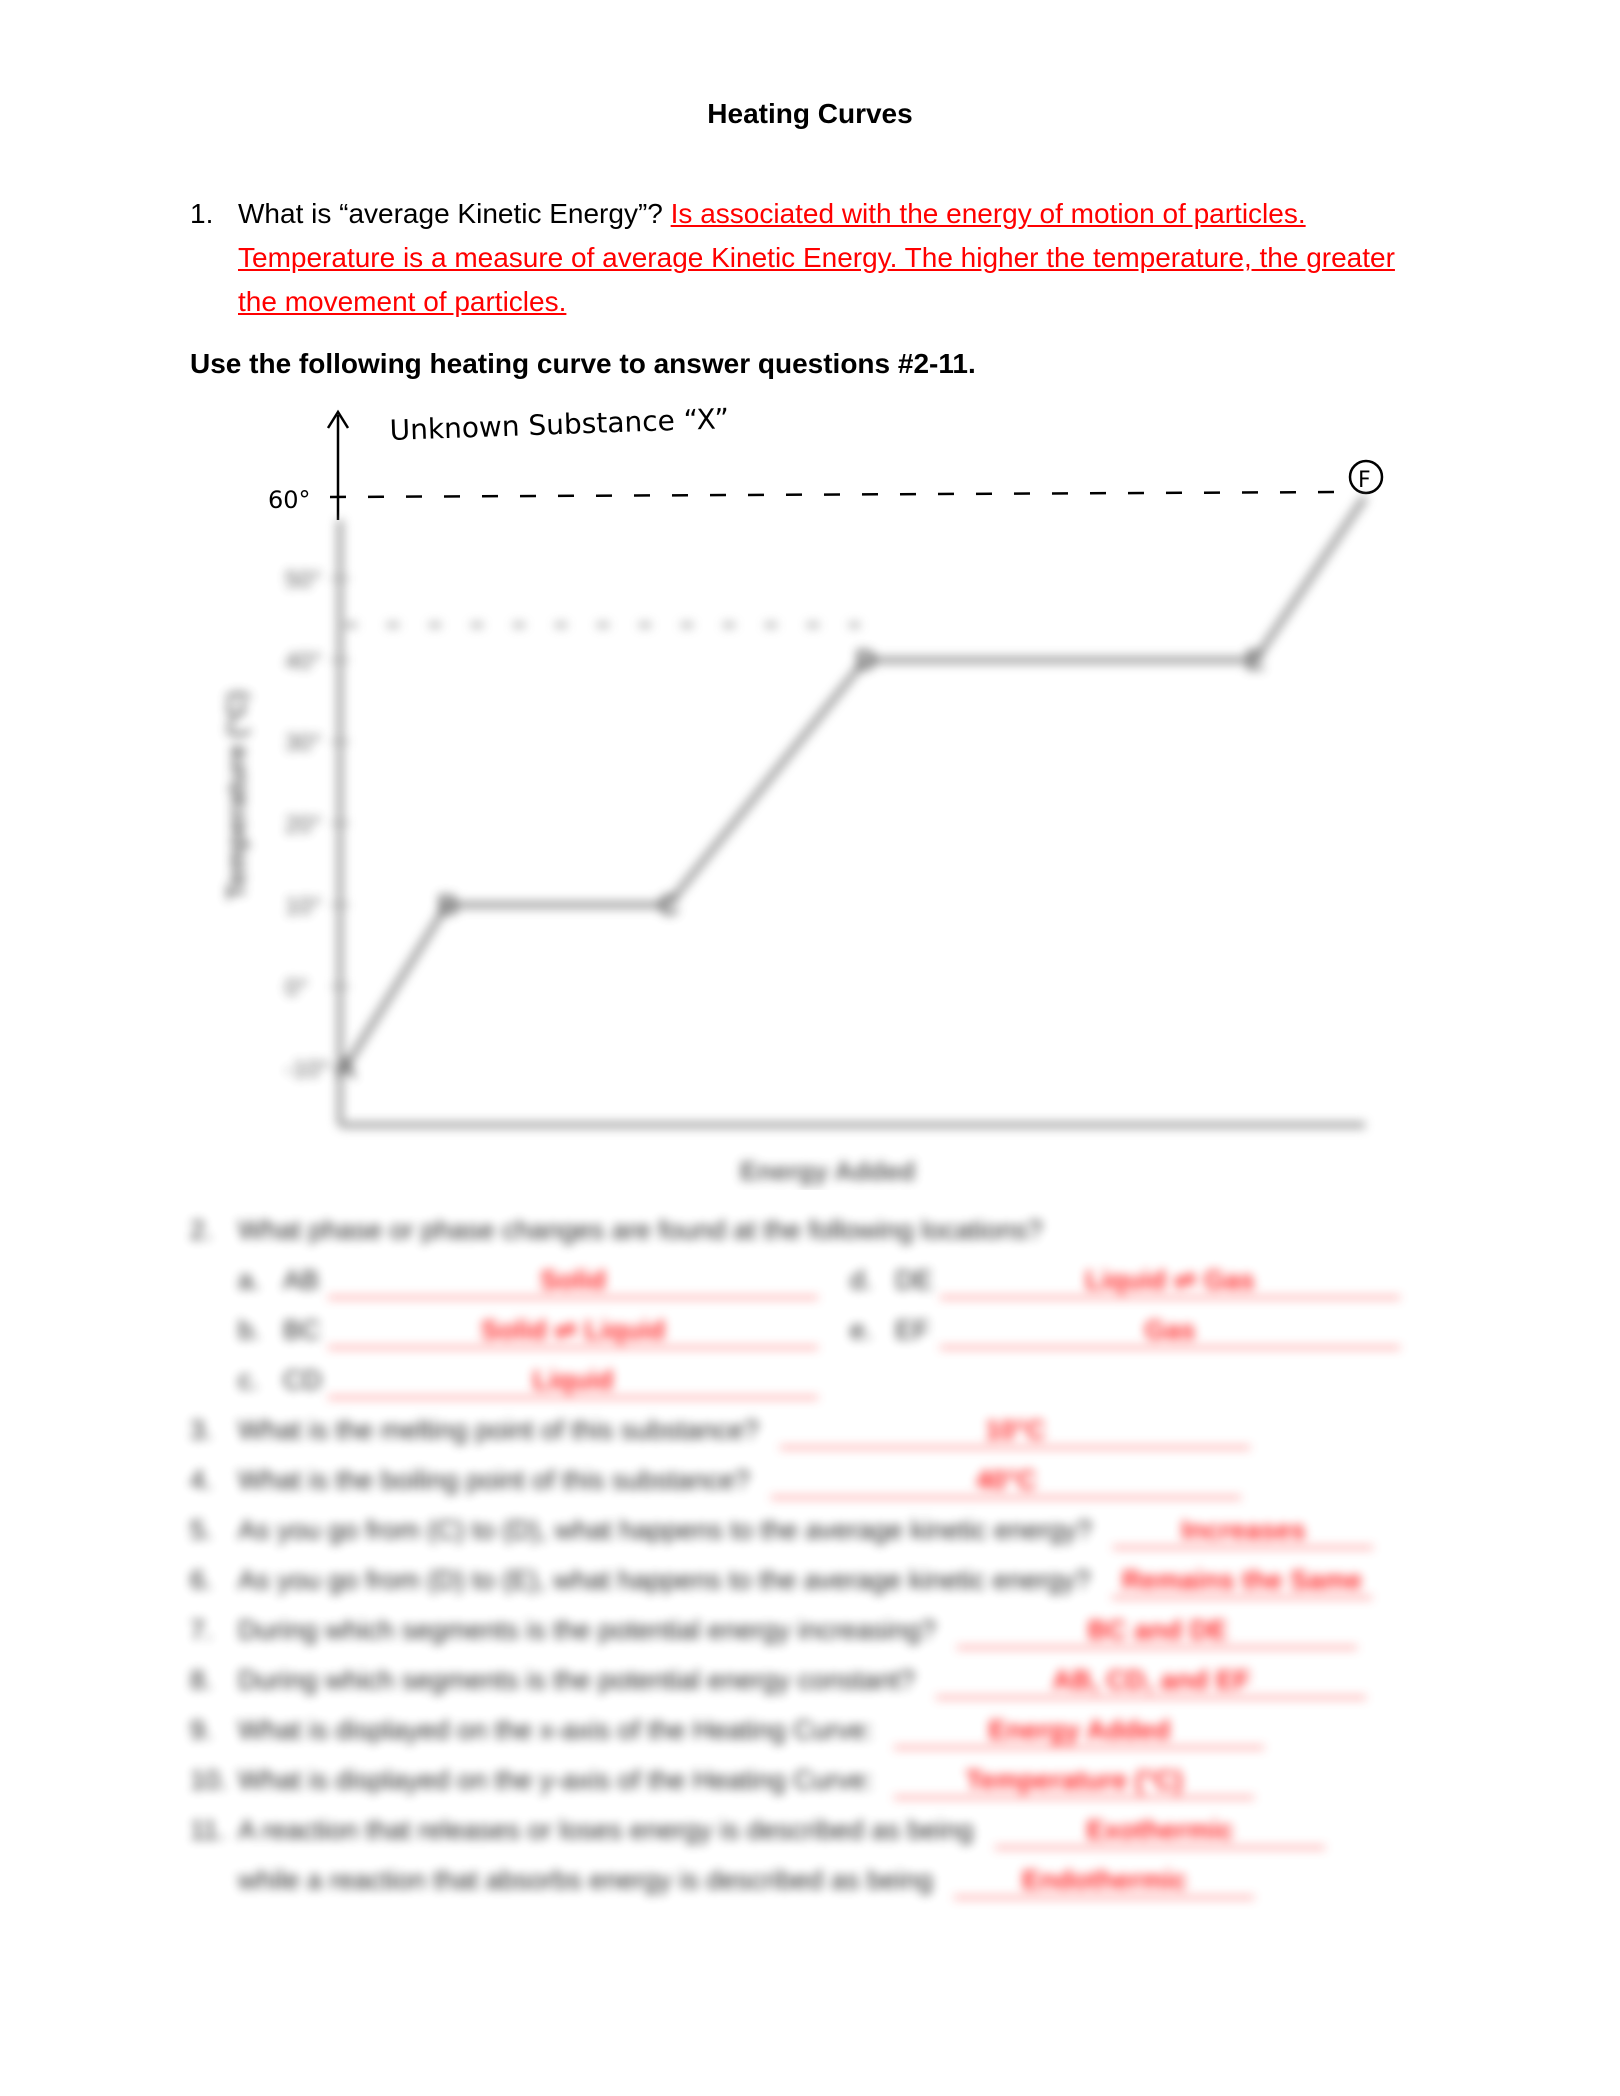 This screenshot has height=2096, width=1620. What do you see at coordinates (249, 1280) in the screenshot?
I see `item-letter: a.` at bounding box center [249, 1280].